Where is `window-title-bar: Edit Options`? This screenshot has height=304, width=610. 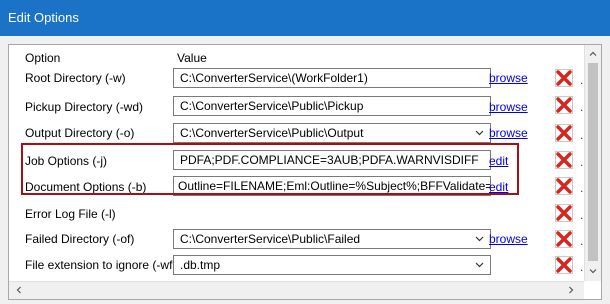 window-title-bar: Edit Options is located at coordinates (305, 18).